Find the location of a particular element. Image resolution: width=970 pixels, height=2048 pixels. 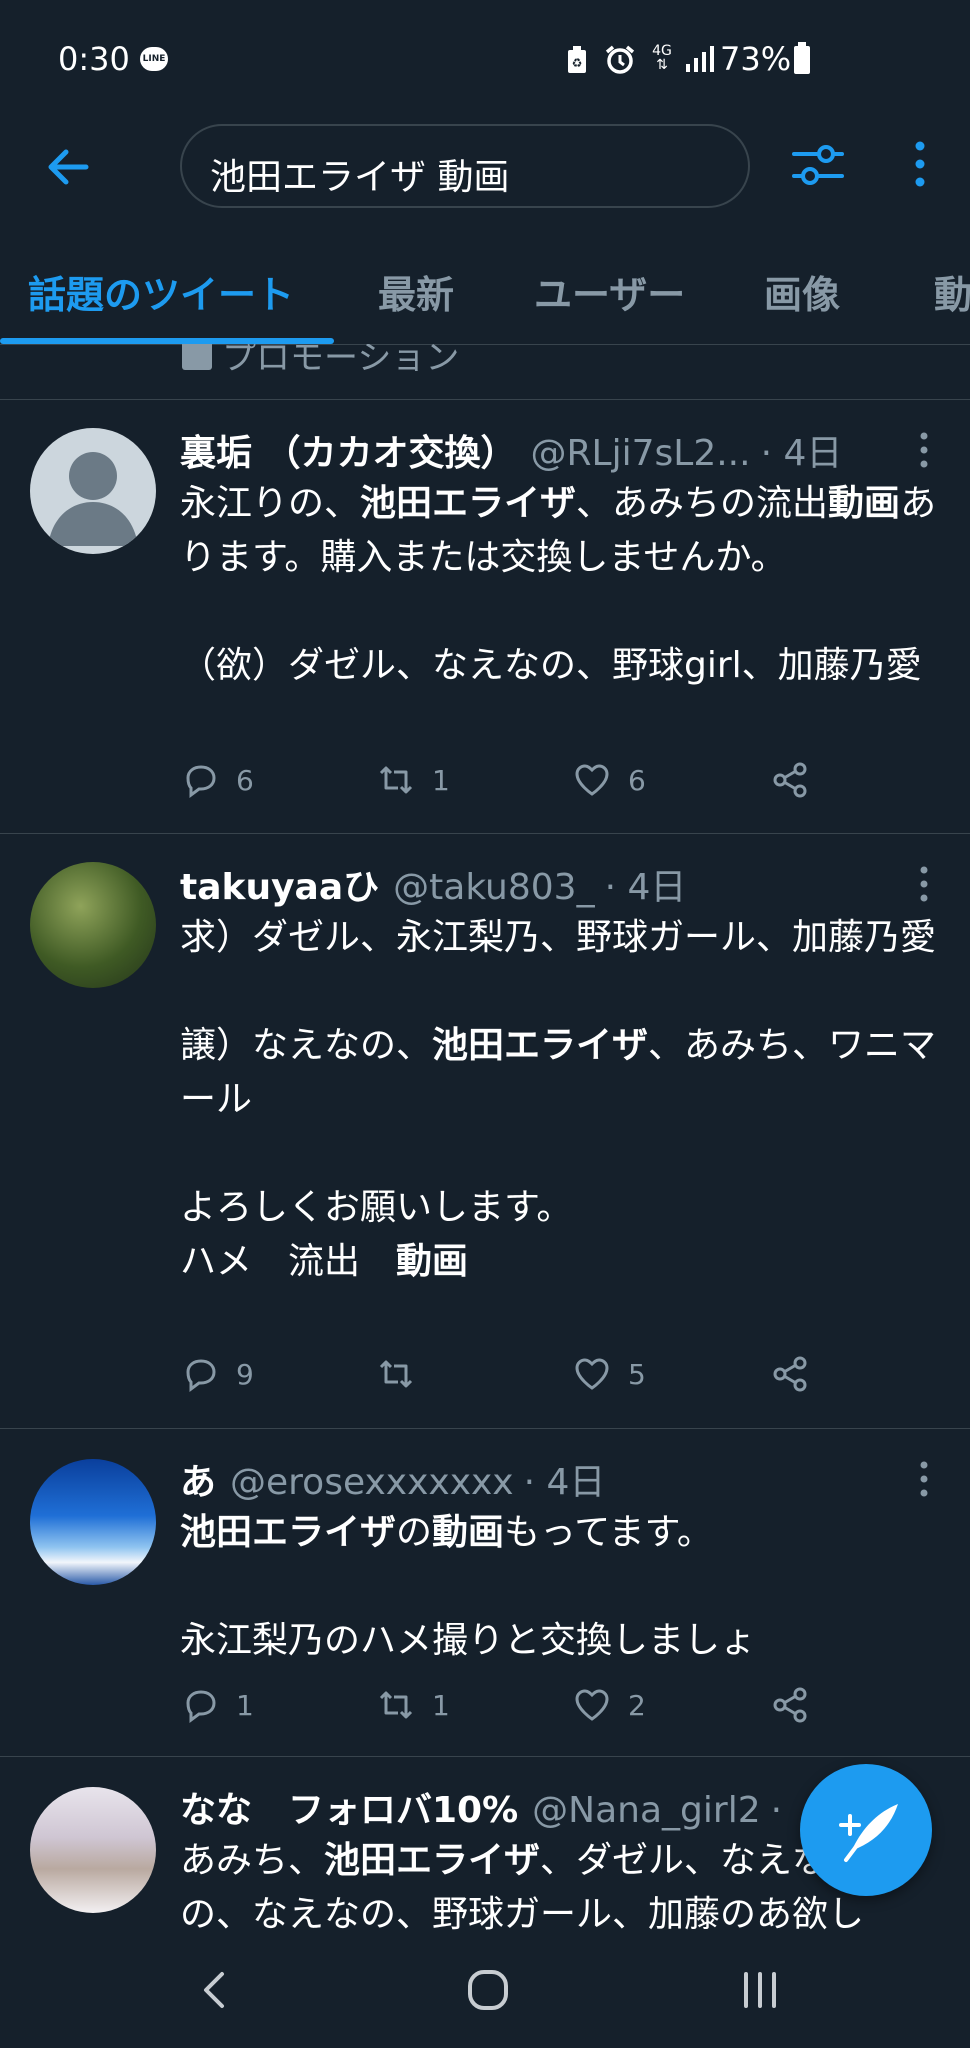

battery-icon is located at coordinates (802, 58).